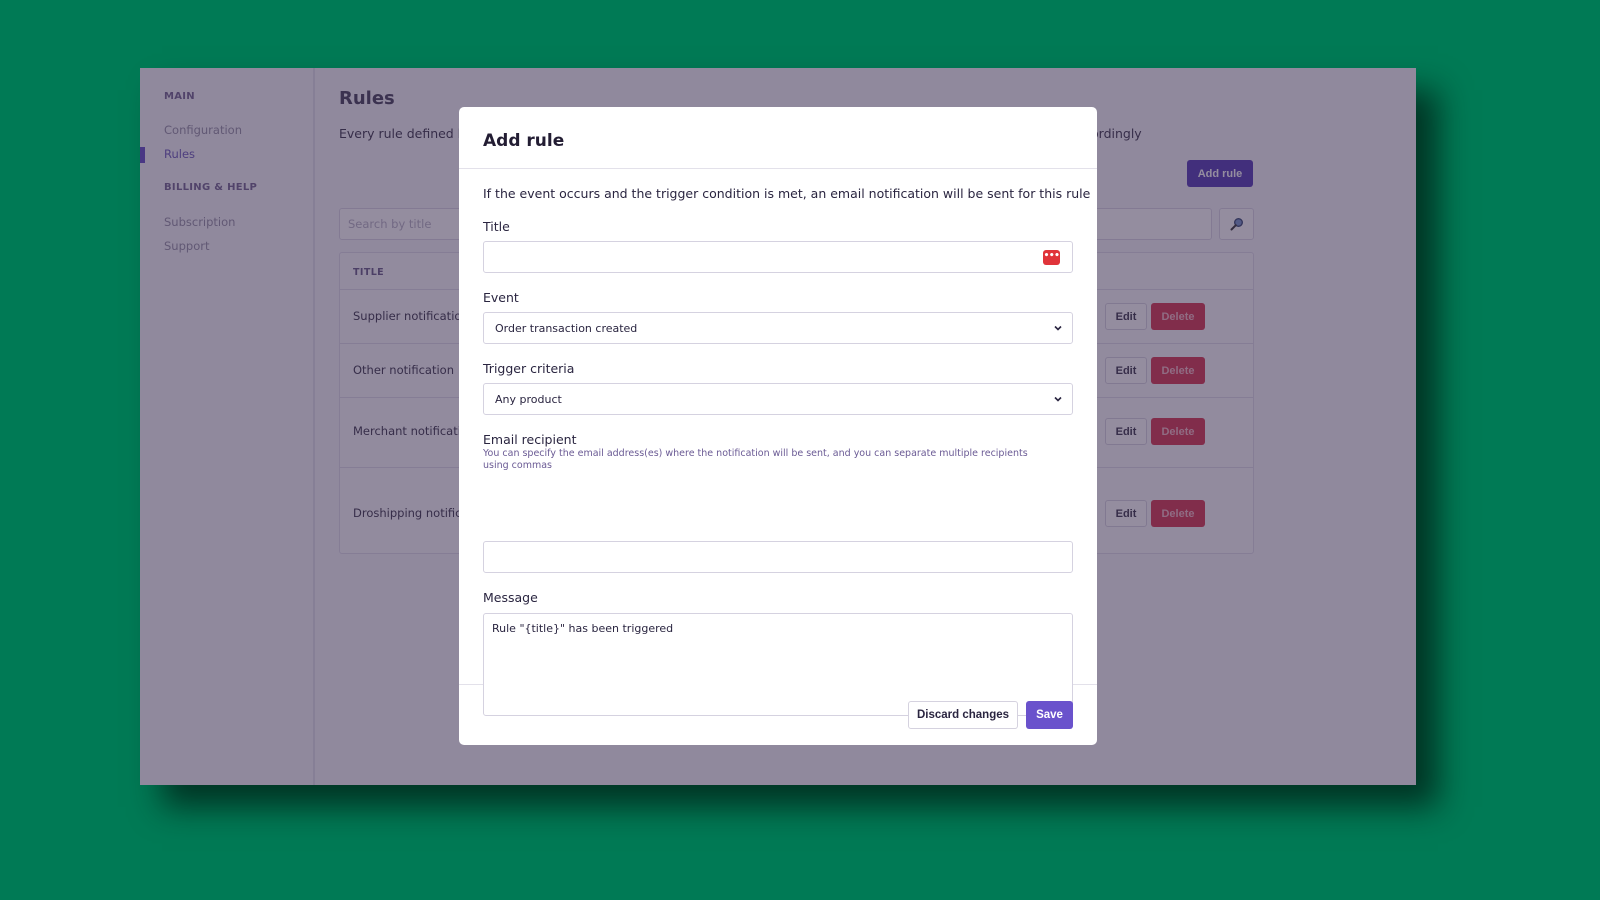  What do you see at coordinates (778, 138) in the screenshot?
I see `modal-header: Add rule` at bounding box center [778, 138].